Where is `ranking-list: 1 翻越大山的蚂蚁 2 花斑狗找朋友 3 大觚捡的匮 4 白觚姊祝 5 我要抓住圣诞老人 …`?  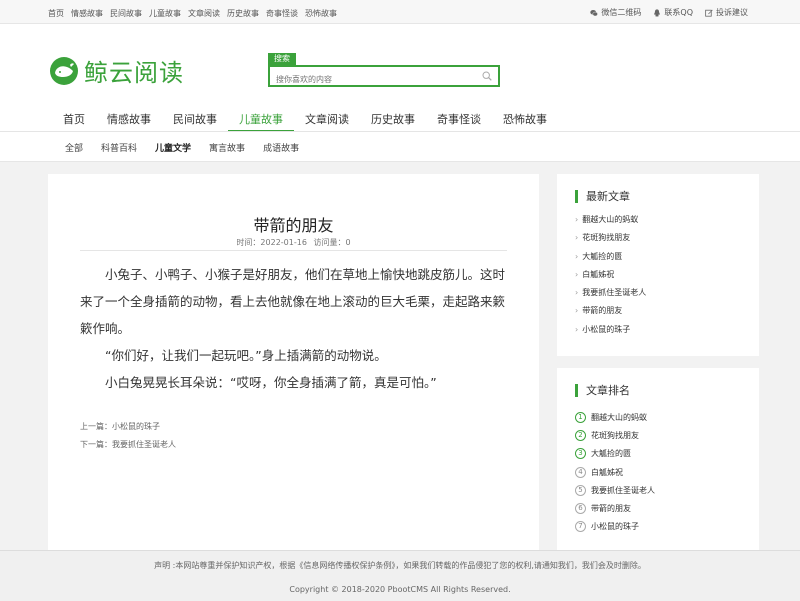 ranking-list: 1 翻越大山的蚂蚁 2 花斑狗找朋友 3 大觚捡的匮 4 白觚姊祝 5 我要抓住圣诞老人 … is located at coordinates (615, 472).